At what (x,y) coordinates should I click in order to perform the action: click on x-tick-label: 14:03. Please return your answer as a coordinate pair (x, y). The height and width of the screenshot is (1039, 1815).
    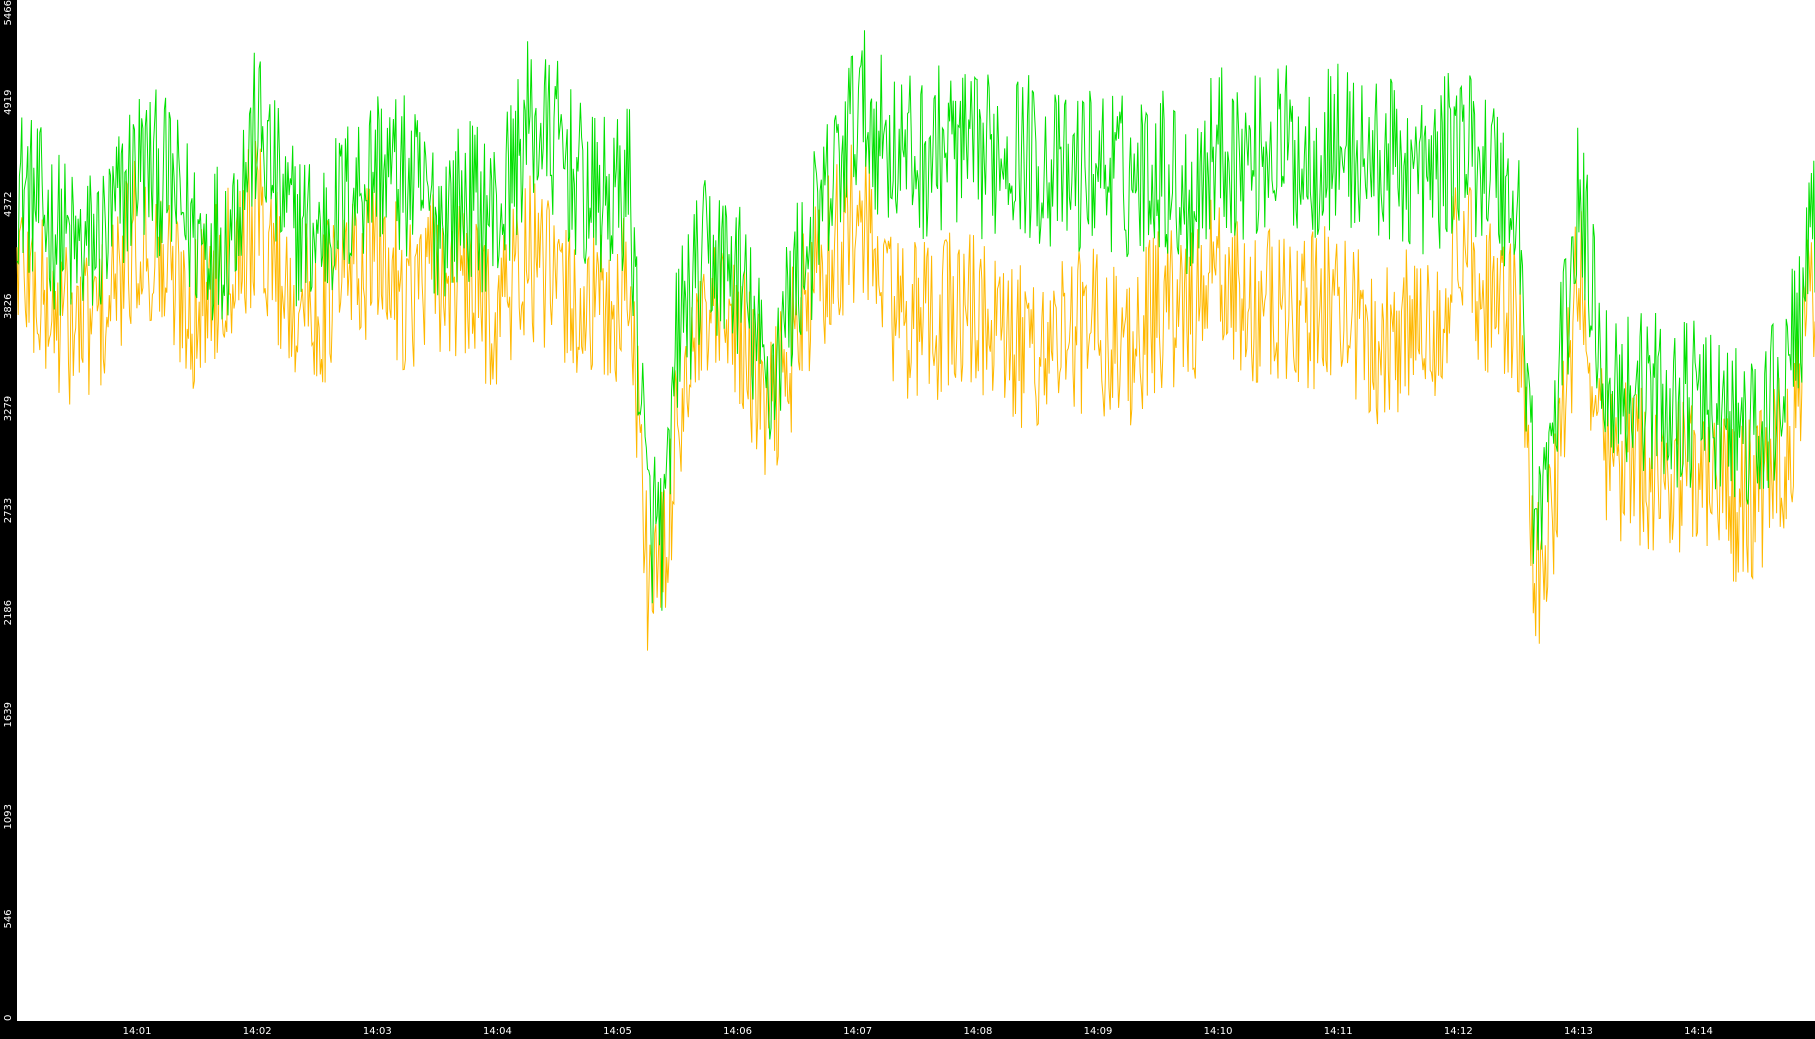
    Looking at the image, I should click on (377, 1031).